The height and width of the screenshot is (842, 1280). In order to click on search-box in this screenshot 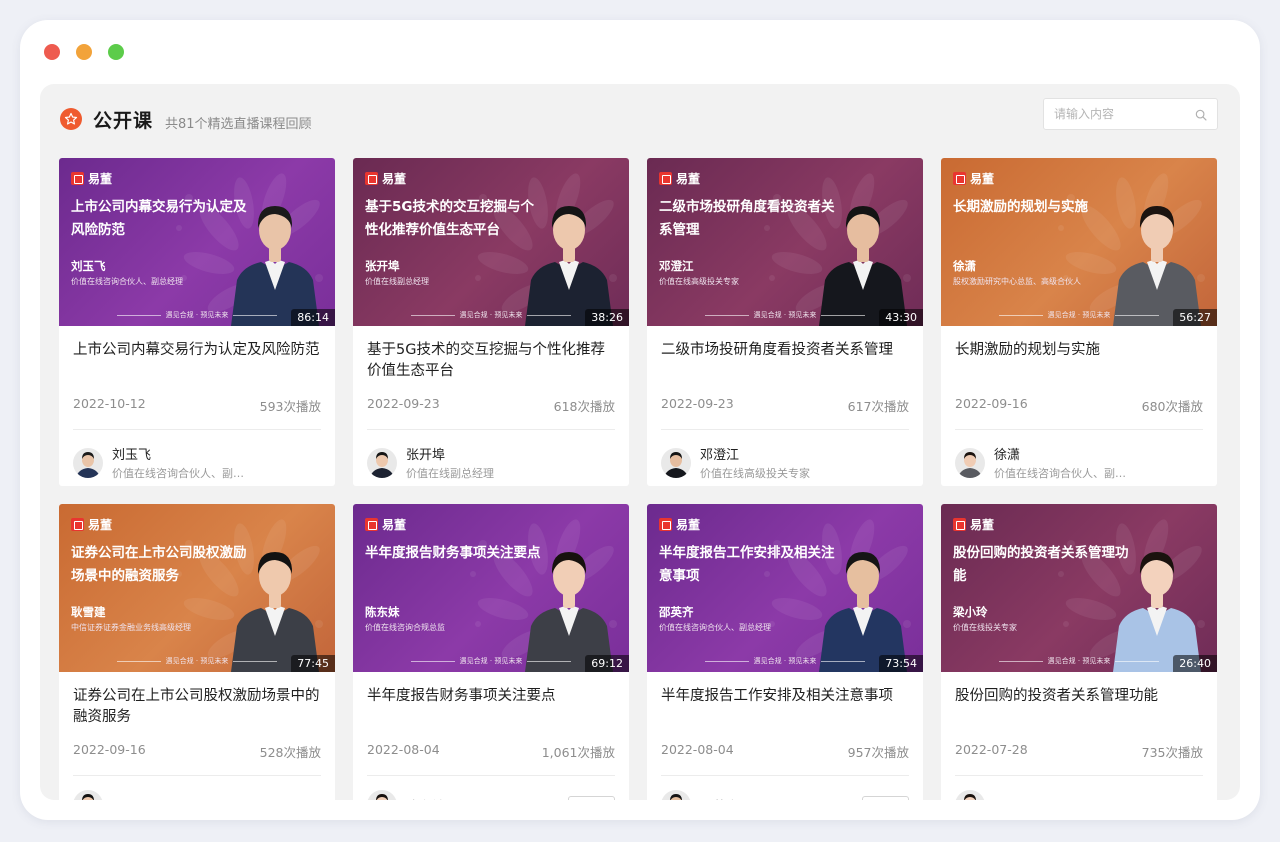, I will do `click(1130, 114)`.